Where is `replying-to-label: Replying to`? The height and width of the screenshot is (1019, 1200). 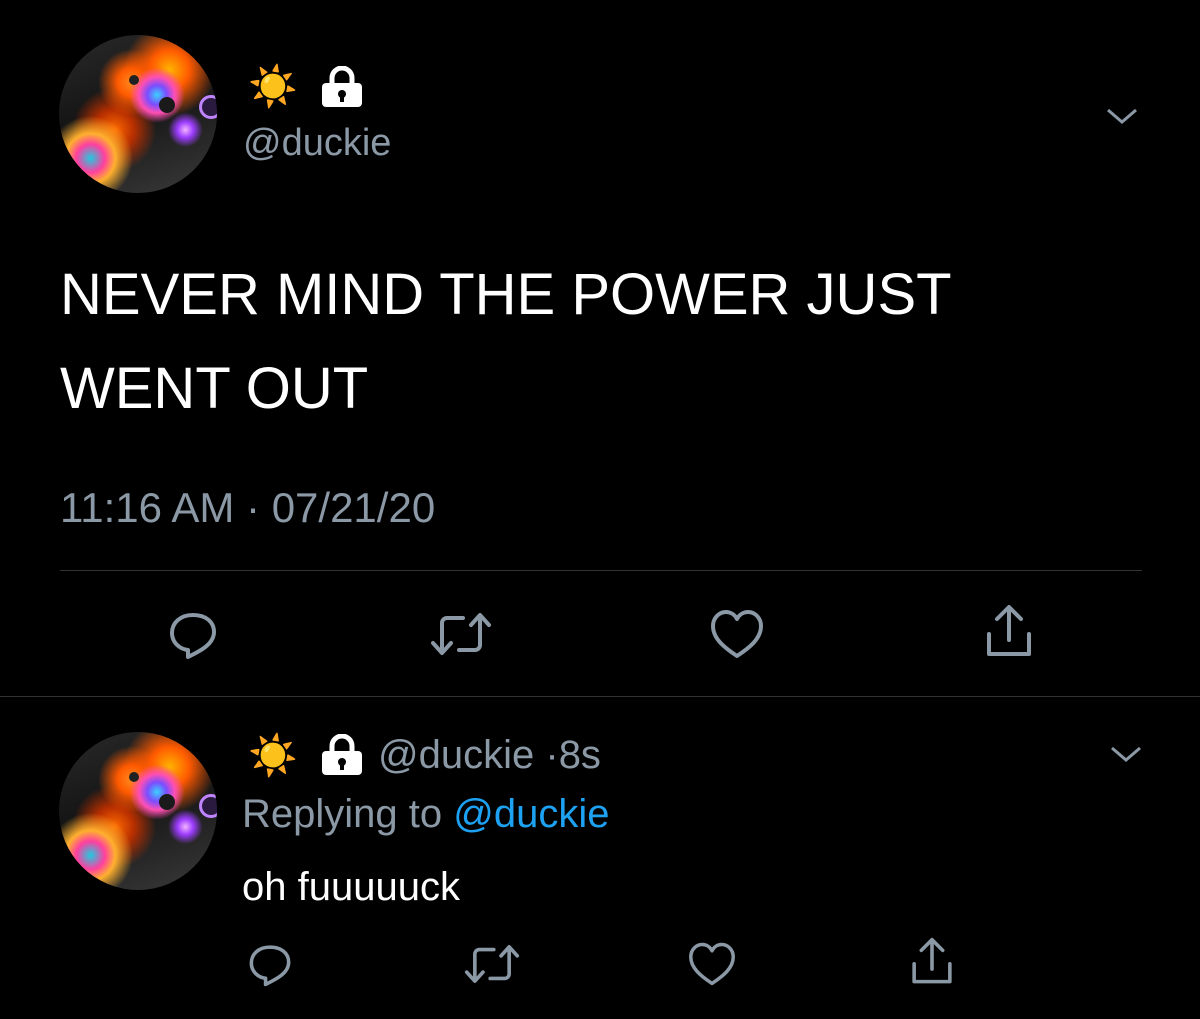
replying-to-label: Replying to is located at coordinates (342, 814).